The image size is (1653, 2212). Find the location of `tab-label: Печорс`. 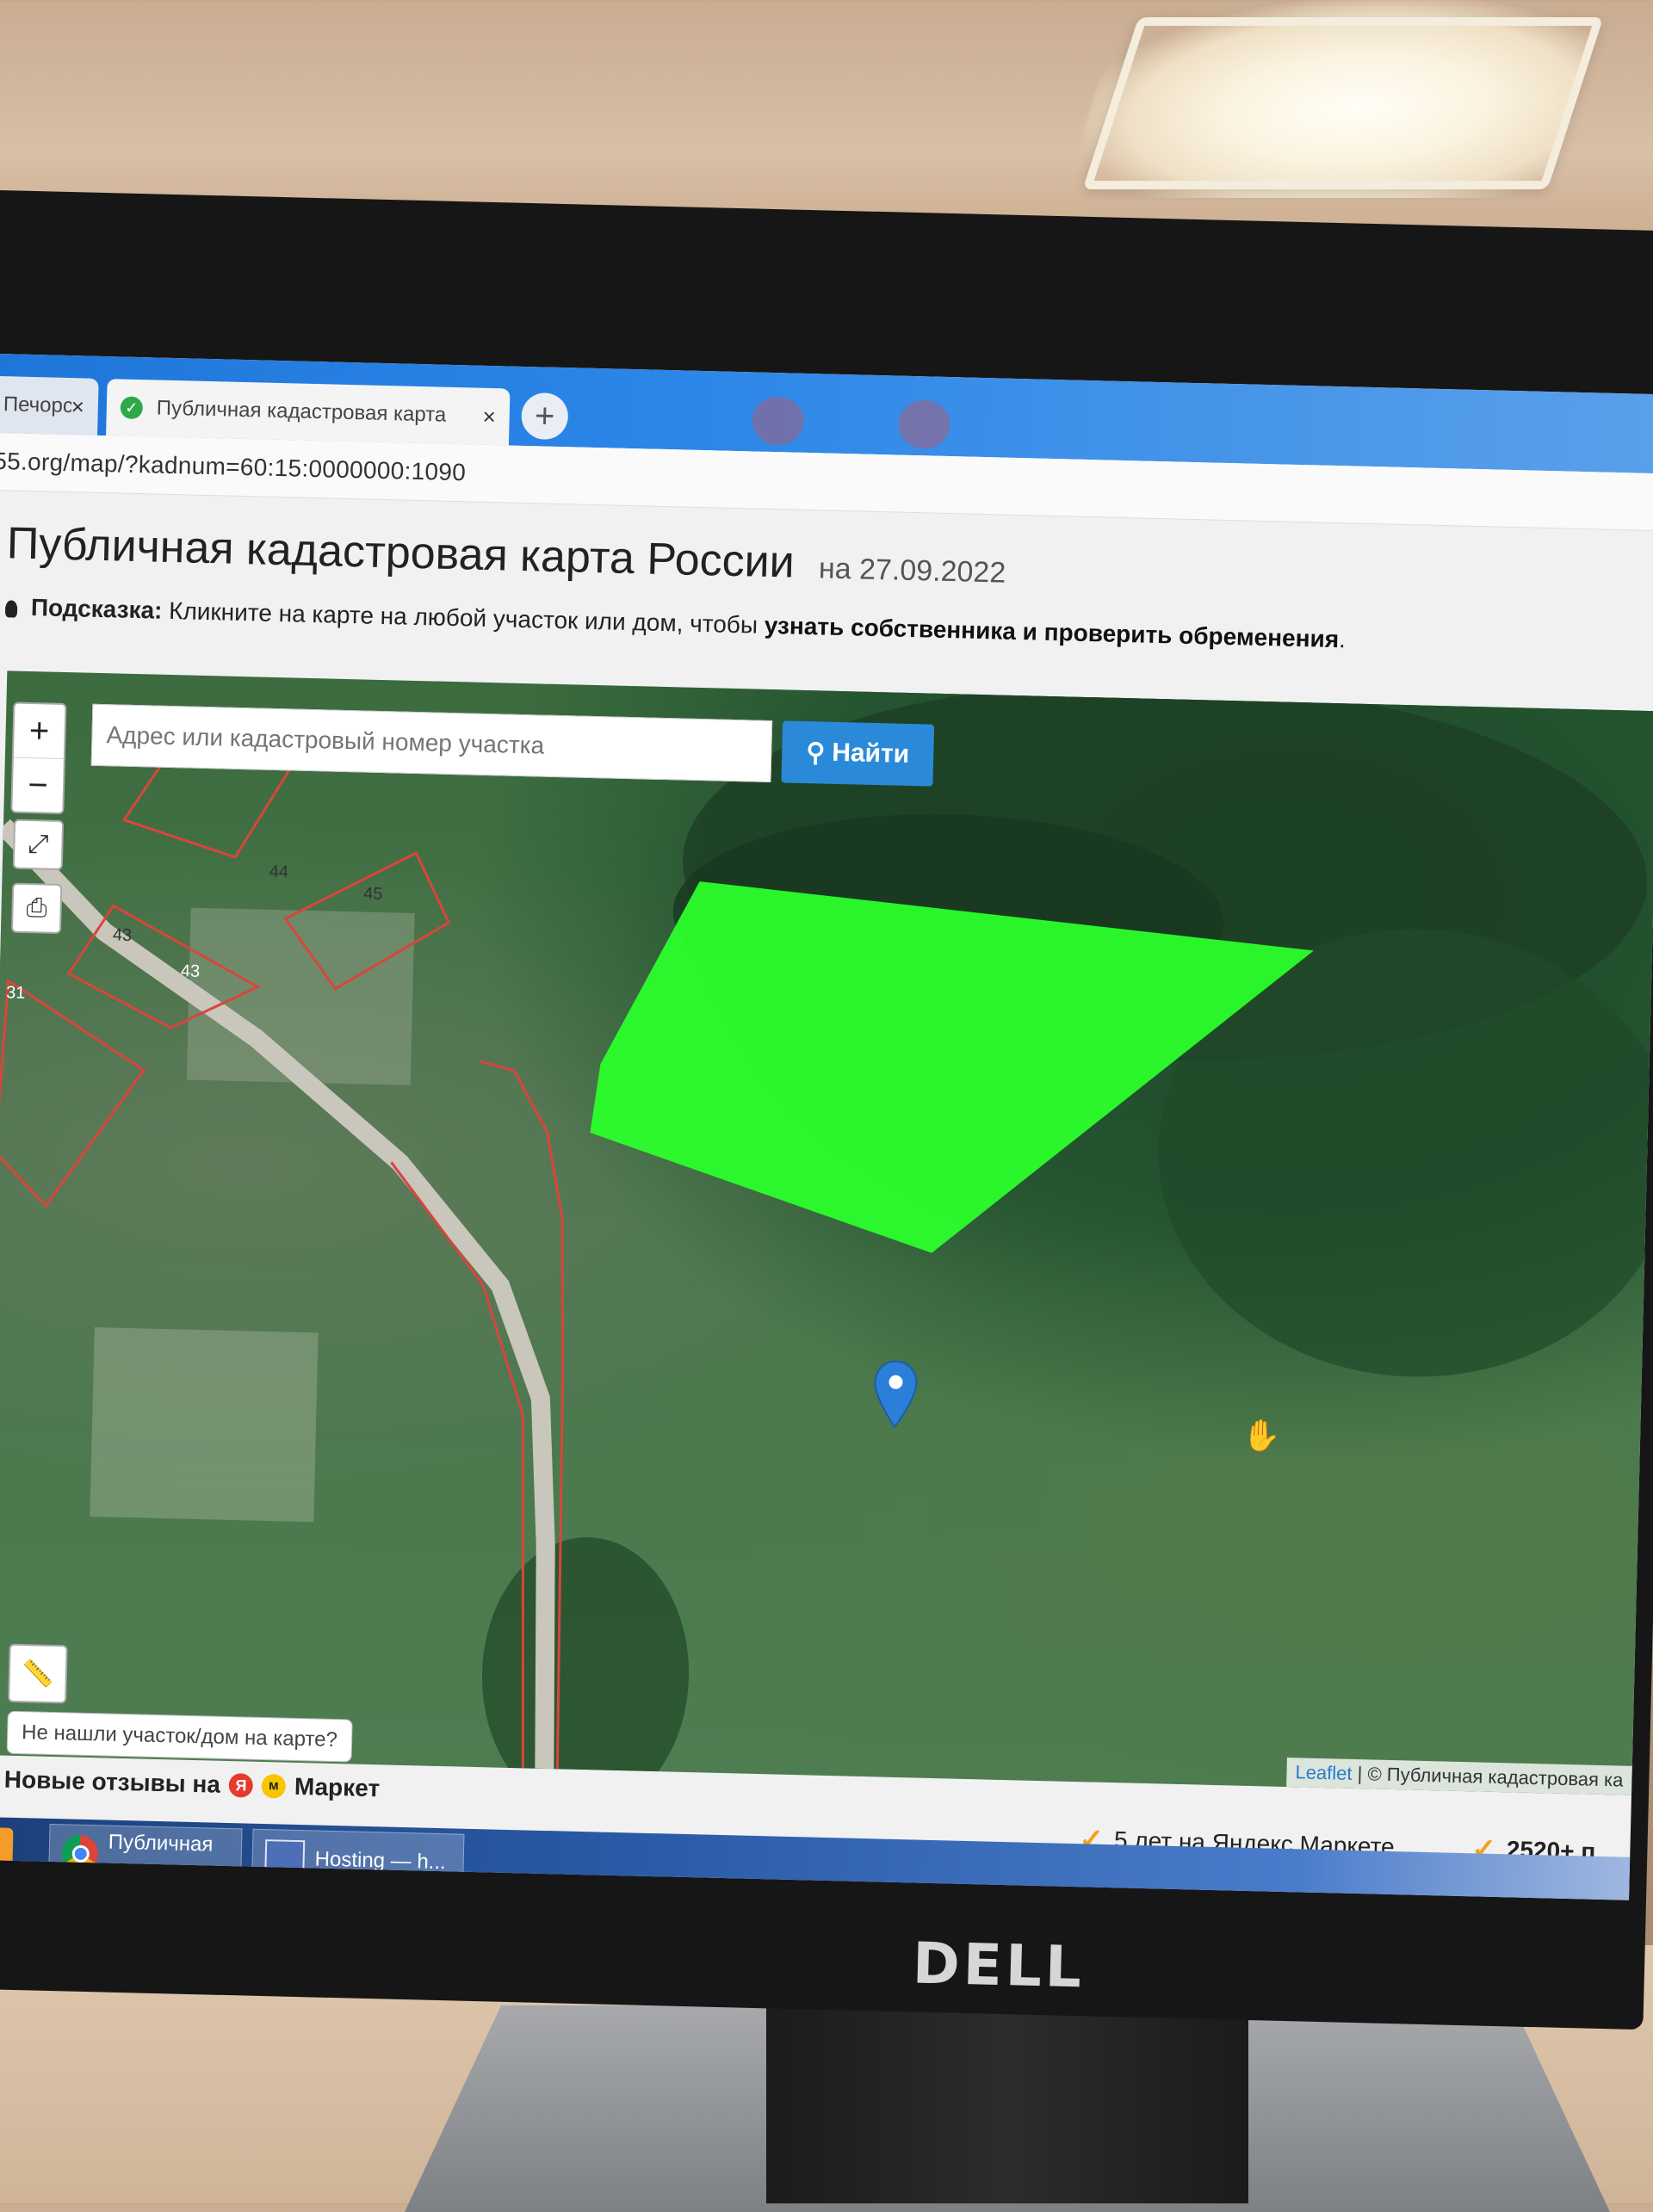

tab-label: Печорс is located at coordinates (37, 405).